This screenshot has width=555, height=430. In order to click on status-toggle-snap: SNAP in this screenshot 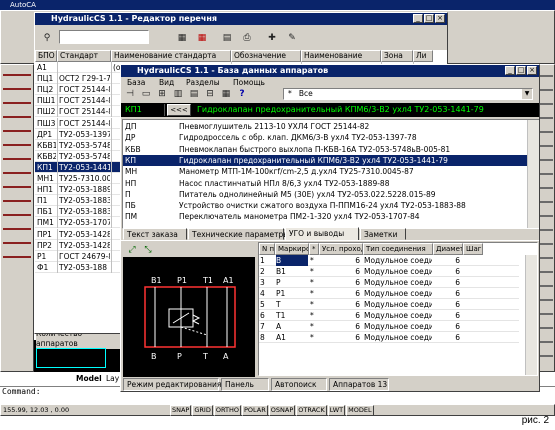, I will do `click(181, 410)`.